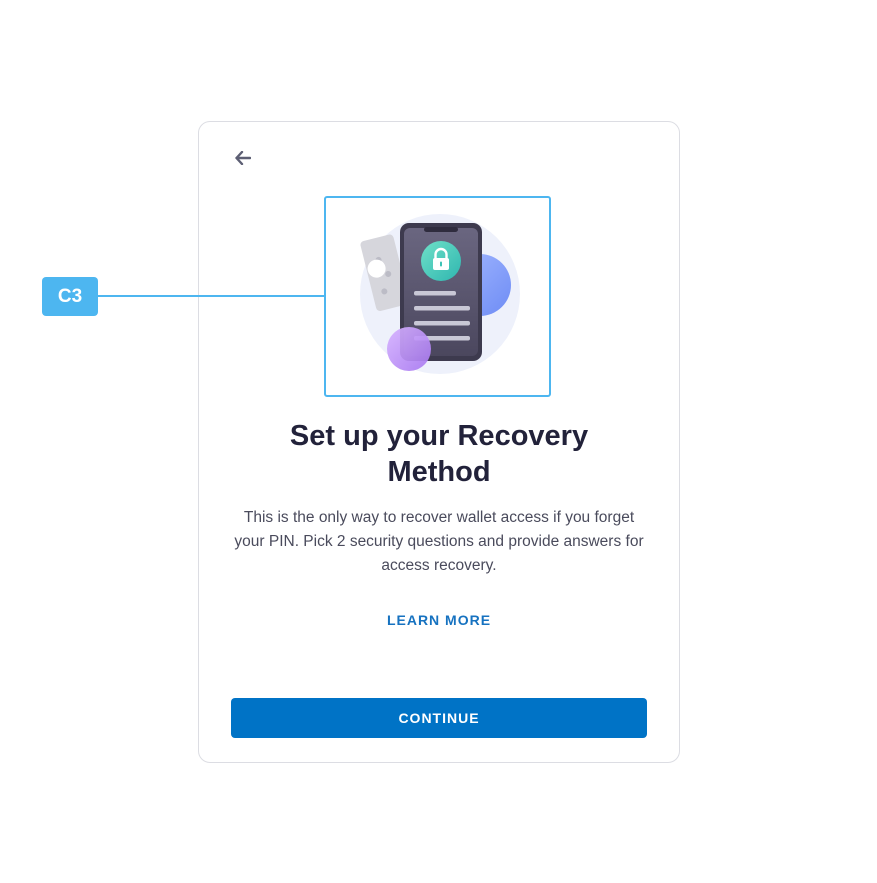  I want to click on phone-lock-illustration, so click(440, 294).